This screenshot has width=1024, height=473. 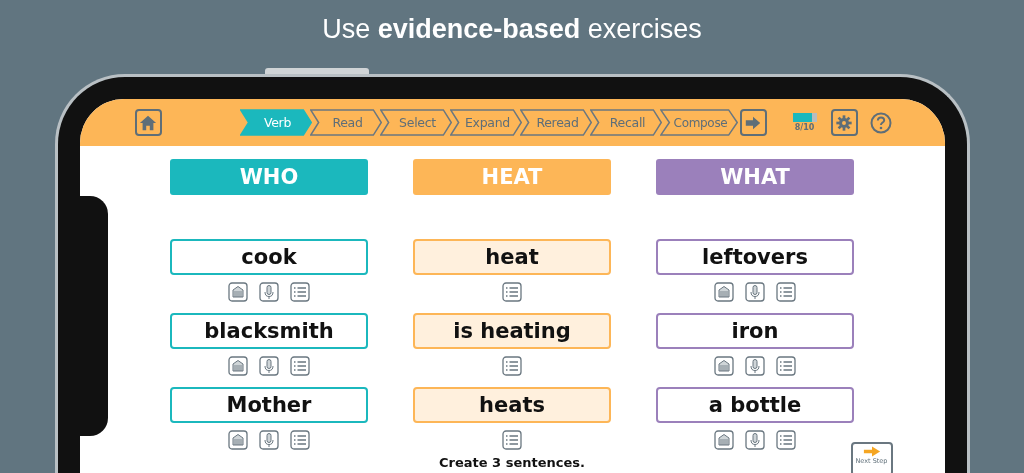 I want to click on word-card: Mother, so click(x=269, y=405).